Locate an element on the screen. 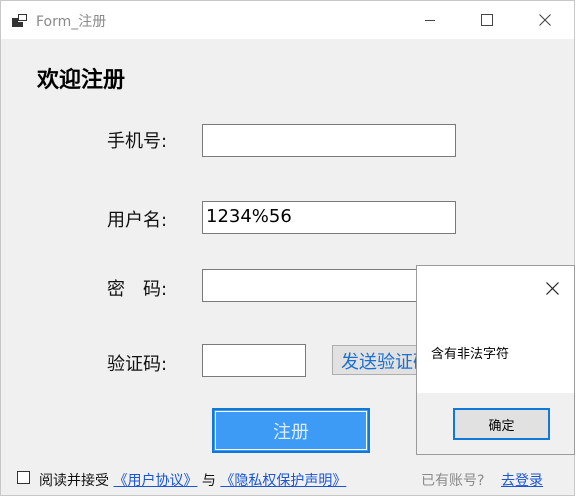 The height and width of the screenshot is (497, 576). maximize-icon is located at coordinates (487, 20).